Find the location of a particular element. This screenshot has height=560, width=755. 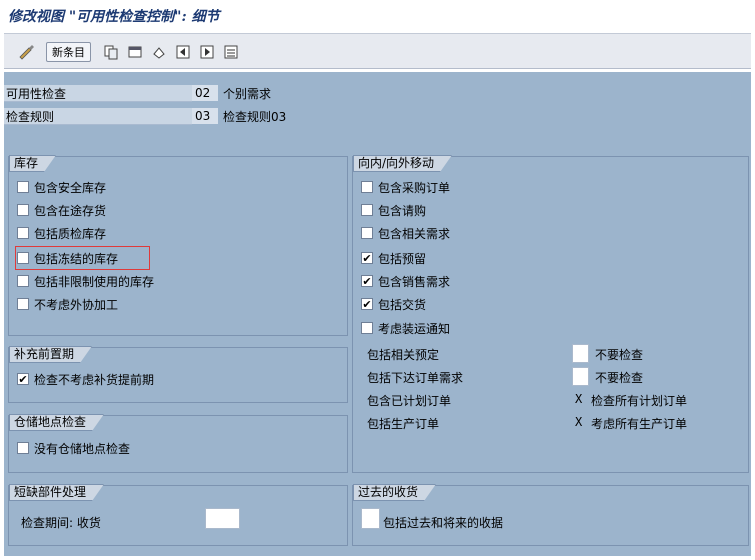

stock-group-title: 库存 is located at coordinates (32, 163).